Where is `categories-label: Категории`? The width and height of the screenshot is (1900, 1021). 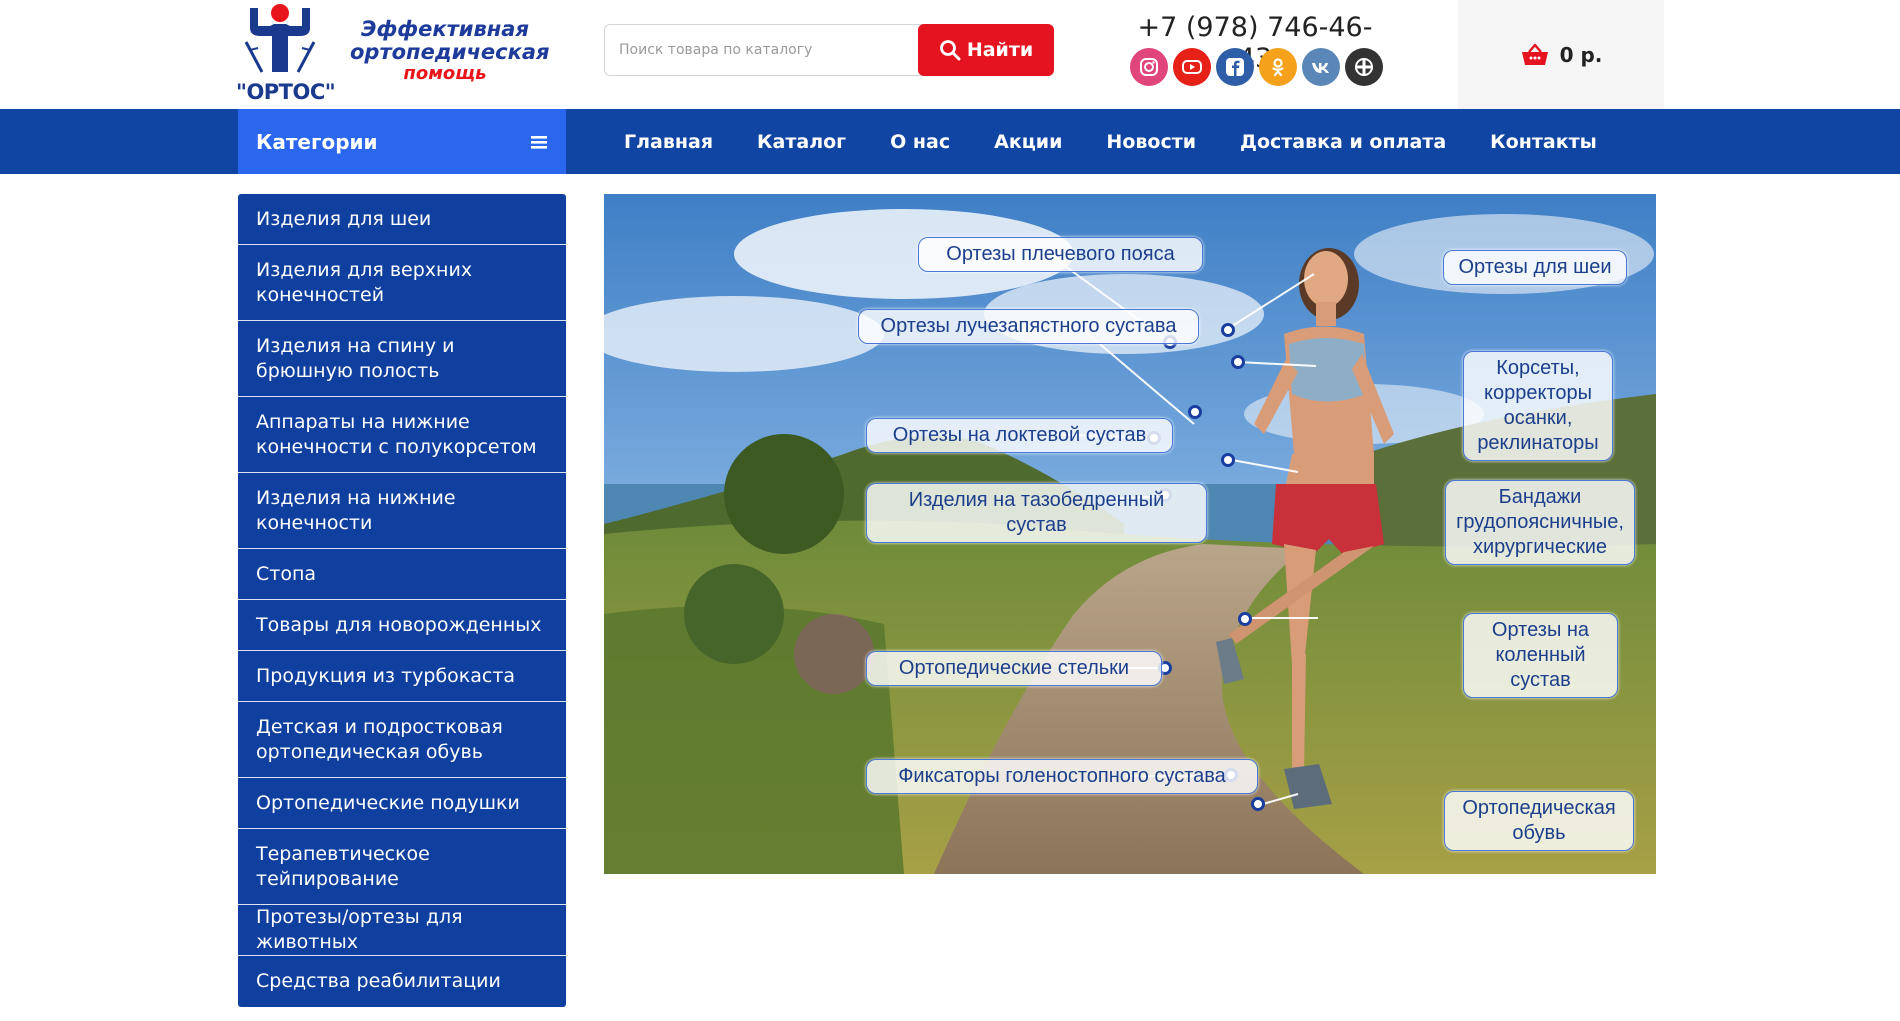 categories-label: Категории is located at coordinates (317, 141).